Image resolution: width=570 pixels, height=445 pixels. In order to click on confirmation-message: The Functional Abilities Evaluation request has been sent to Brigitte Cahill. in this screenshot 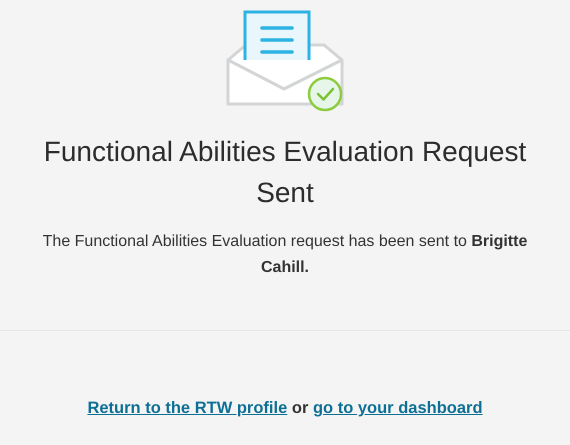, I will do `click(285, 255)`.